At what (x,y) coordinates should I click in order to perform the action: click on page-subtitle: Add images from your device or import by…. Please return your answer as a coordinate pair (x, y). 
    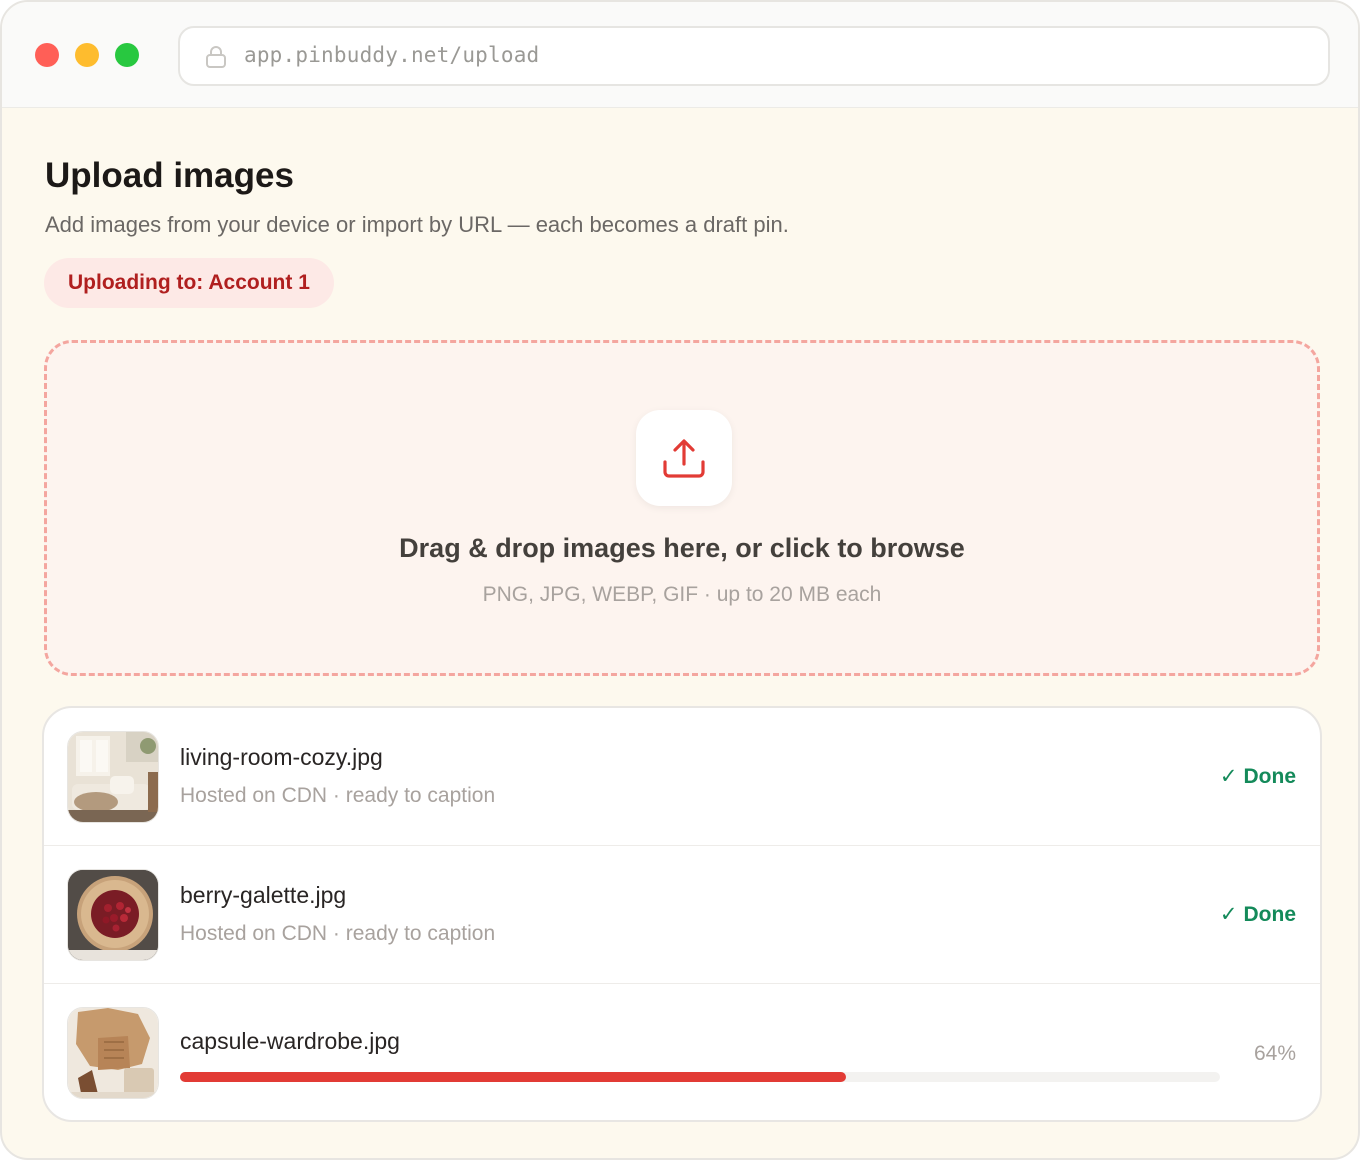
    Looking at the image, I should click on (417, 224).